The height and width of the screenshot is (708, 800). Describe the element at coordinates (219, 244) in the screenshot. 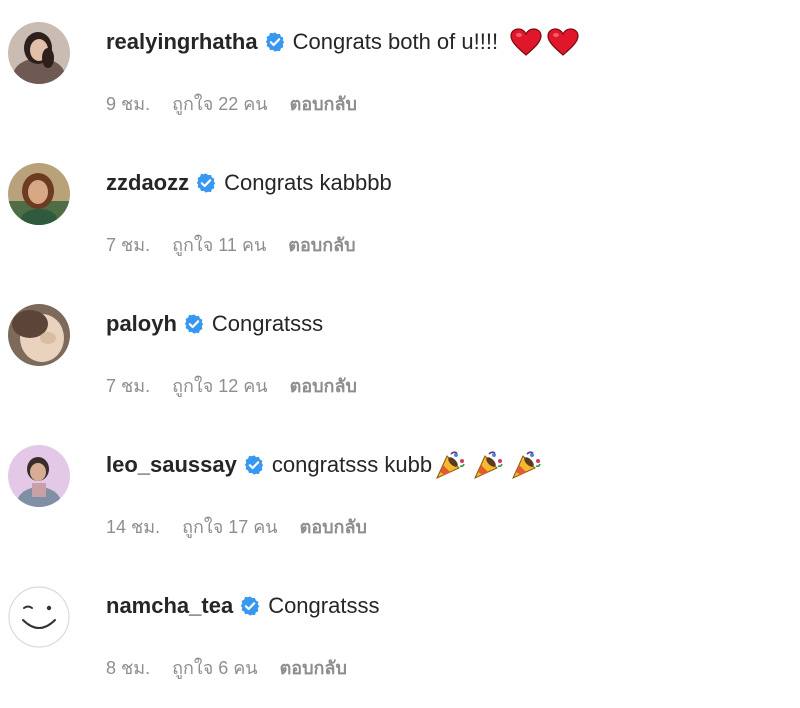

I see `like-count: ถูกใจ 11 คน` at that location.